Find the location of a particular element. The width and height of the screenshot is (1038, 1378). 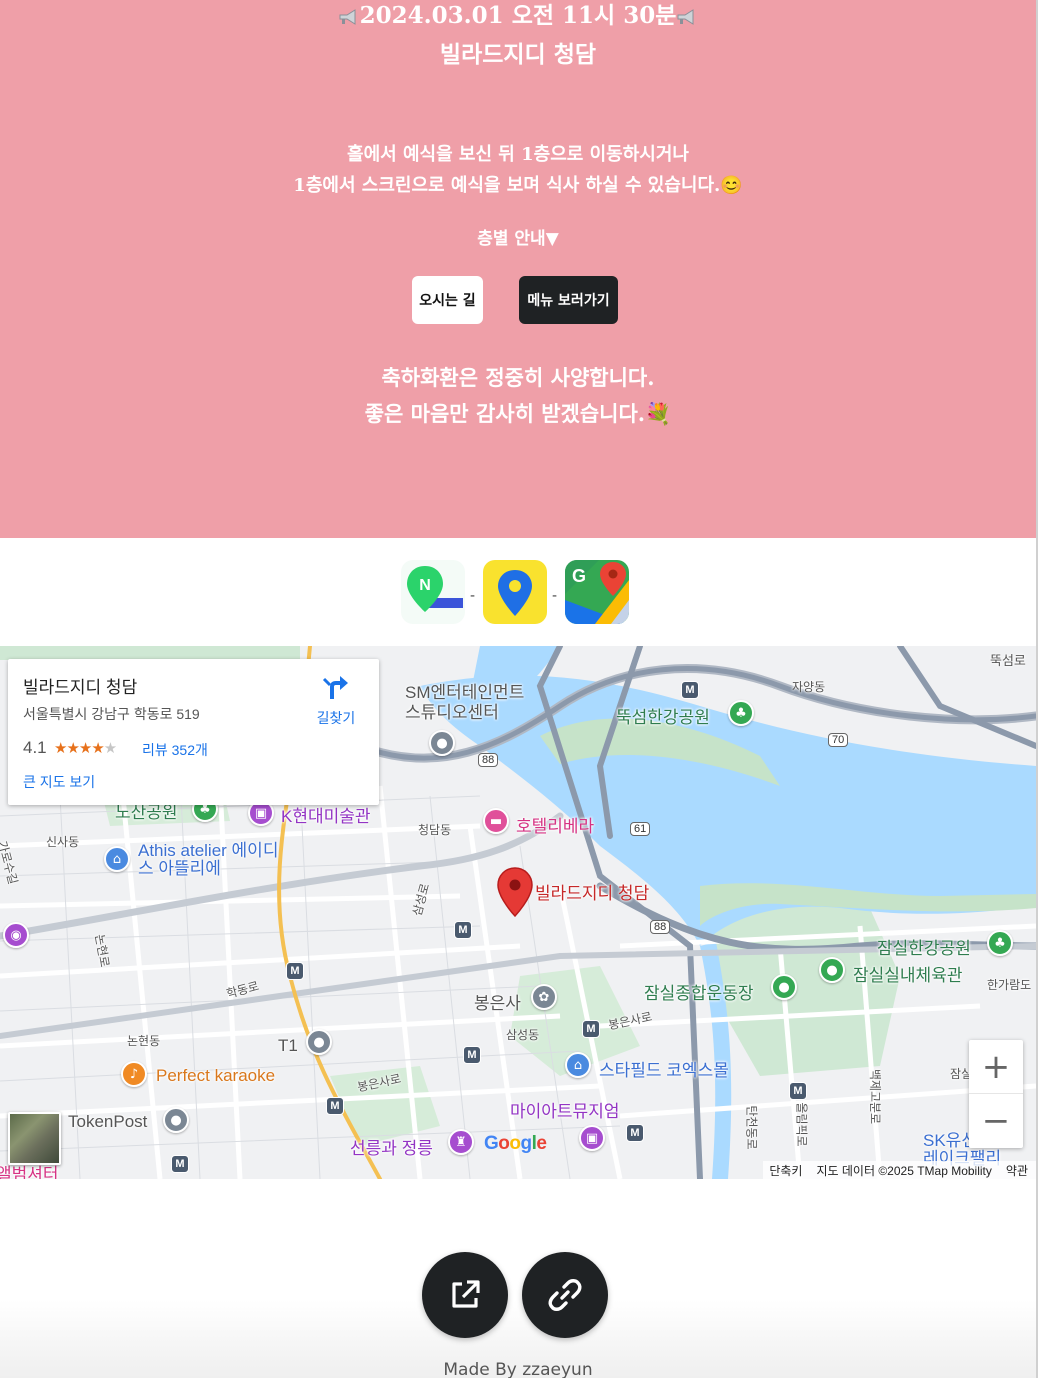

route-70-shield: 70 is located at coordinates (838, 740).